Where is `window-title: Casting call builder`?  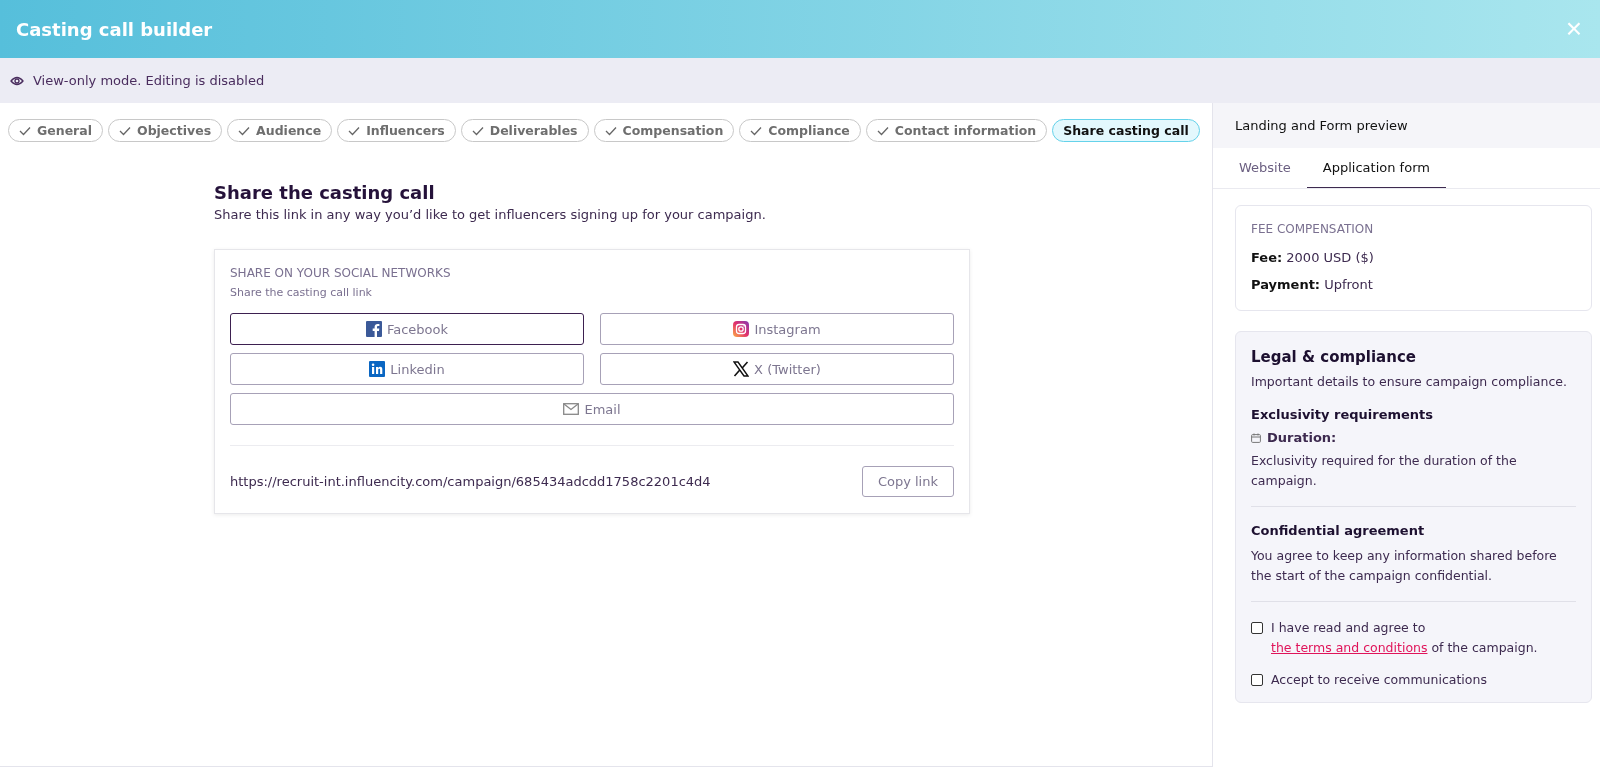 window-title: Casting call builder is located at coordinates (114, 29).